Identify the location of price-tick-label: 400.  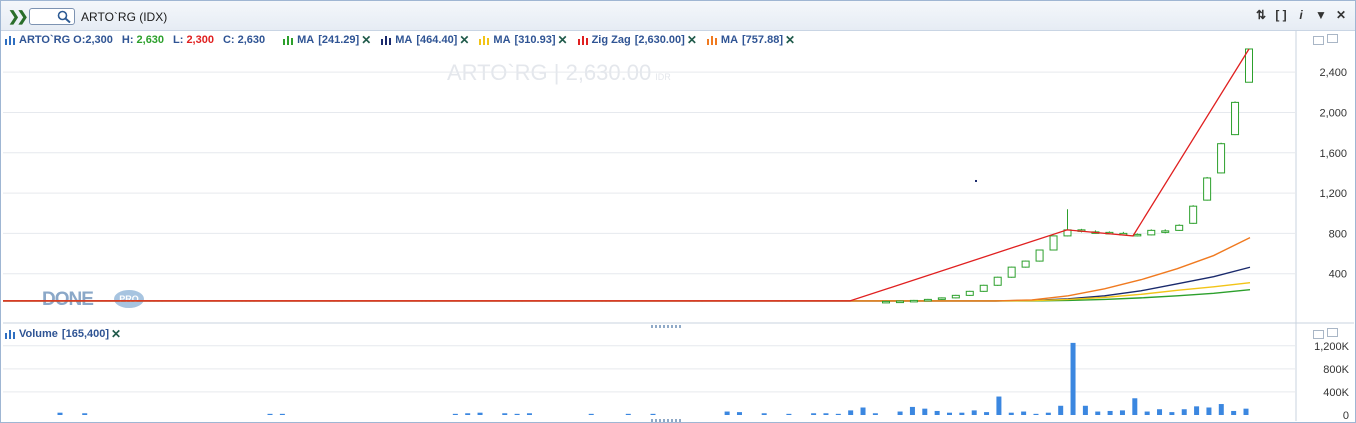
(1338, 275).